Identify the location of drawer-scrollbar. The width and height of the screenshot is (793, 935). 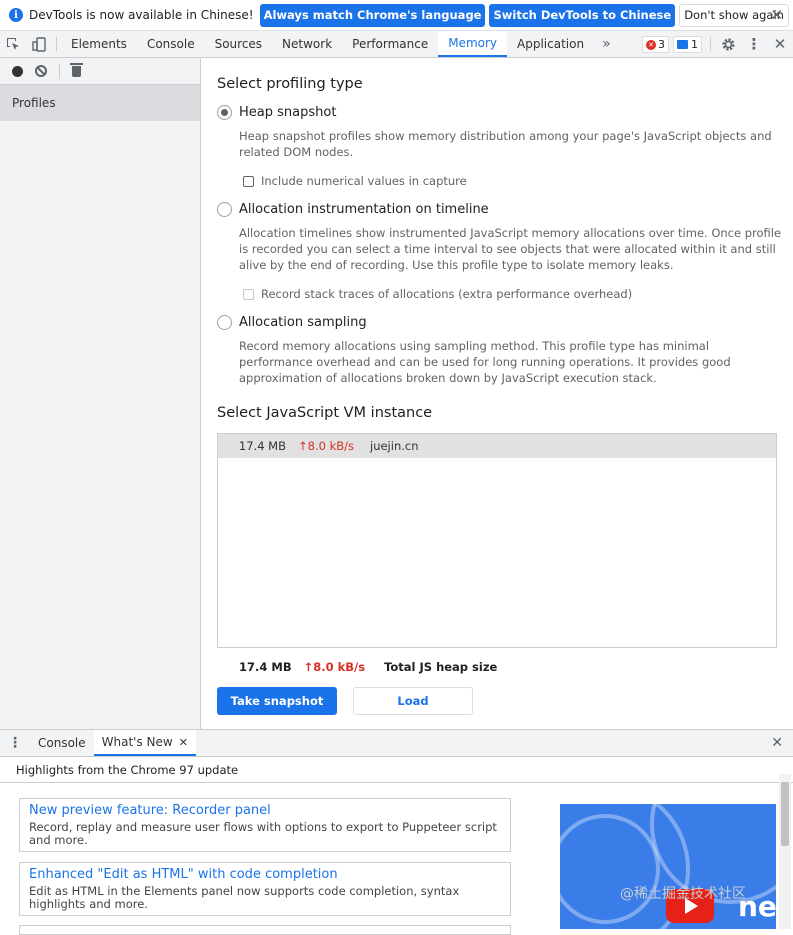
(785, 851).